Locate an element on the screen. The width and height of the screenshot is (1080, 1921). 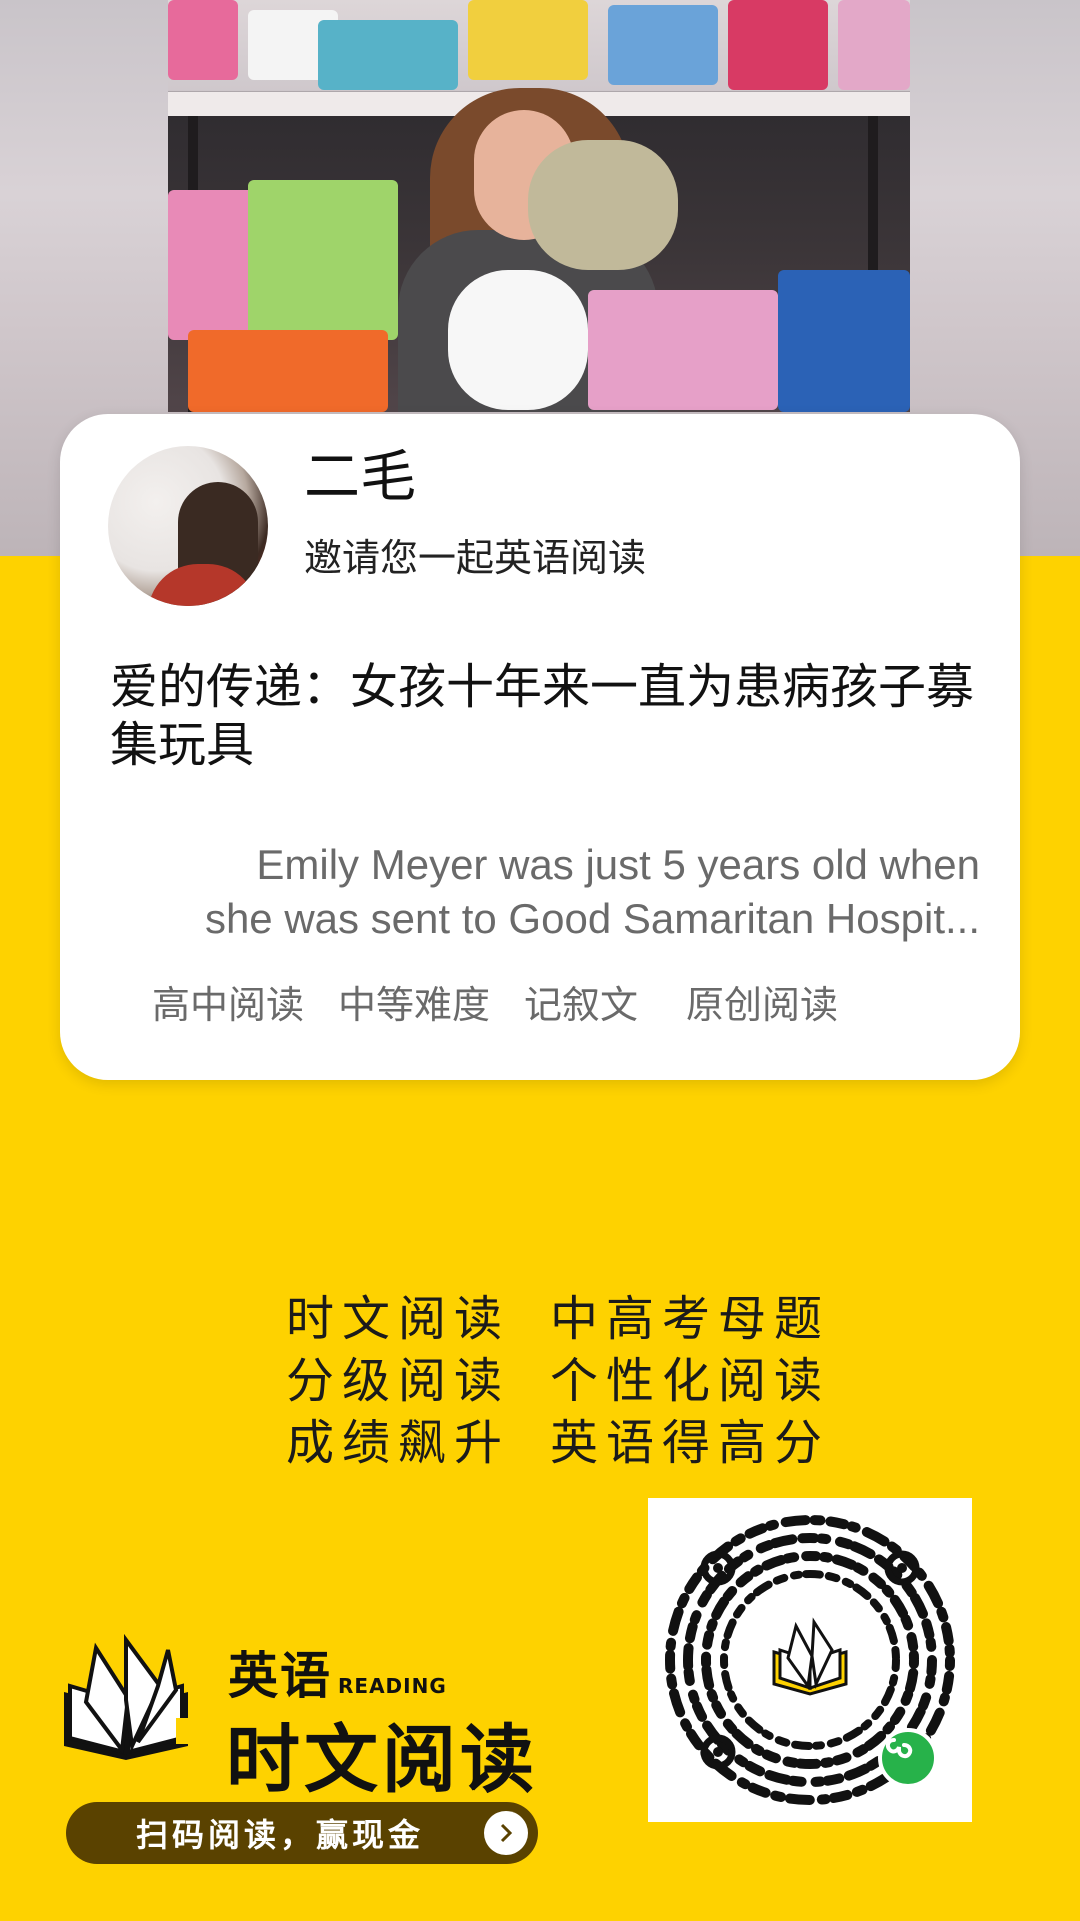
article-photo is located at coordinates (539, 206).